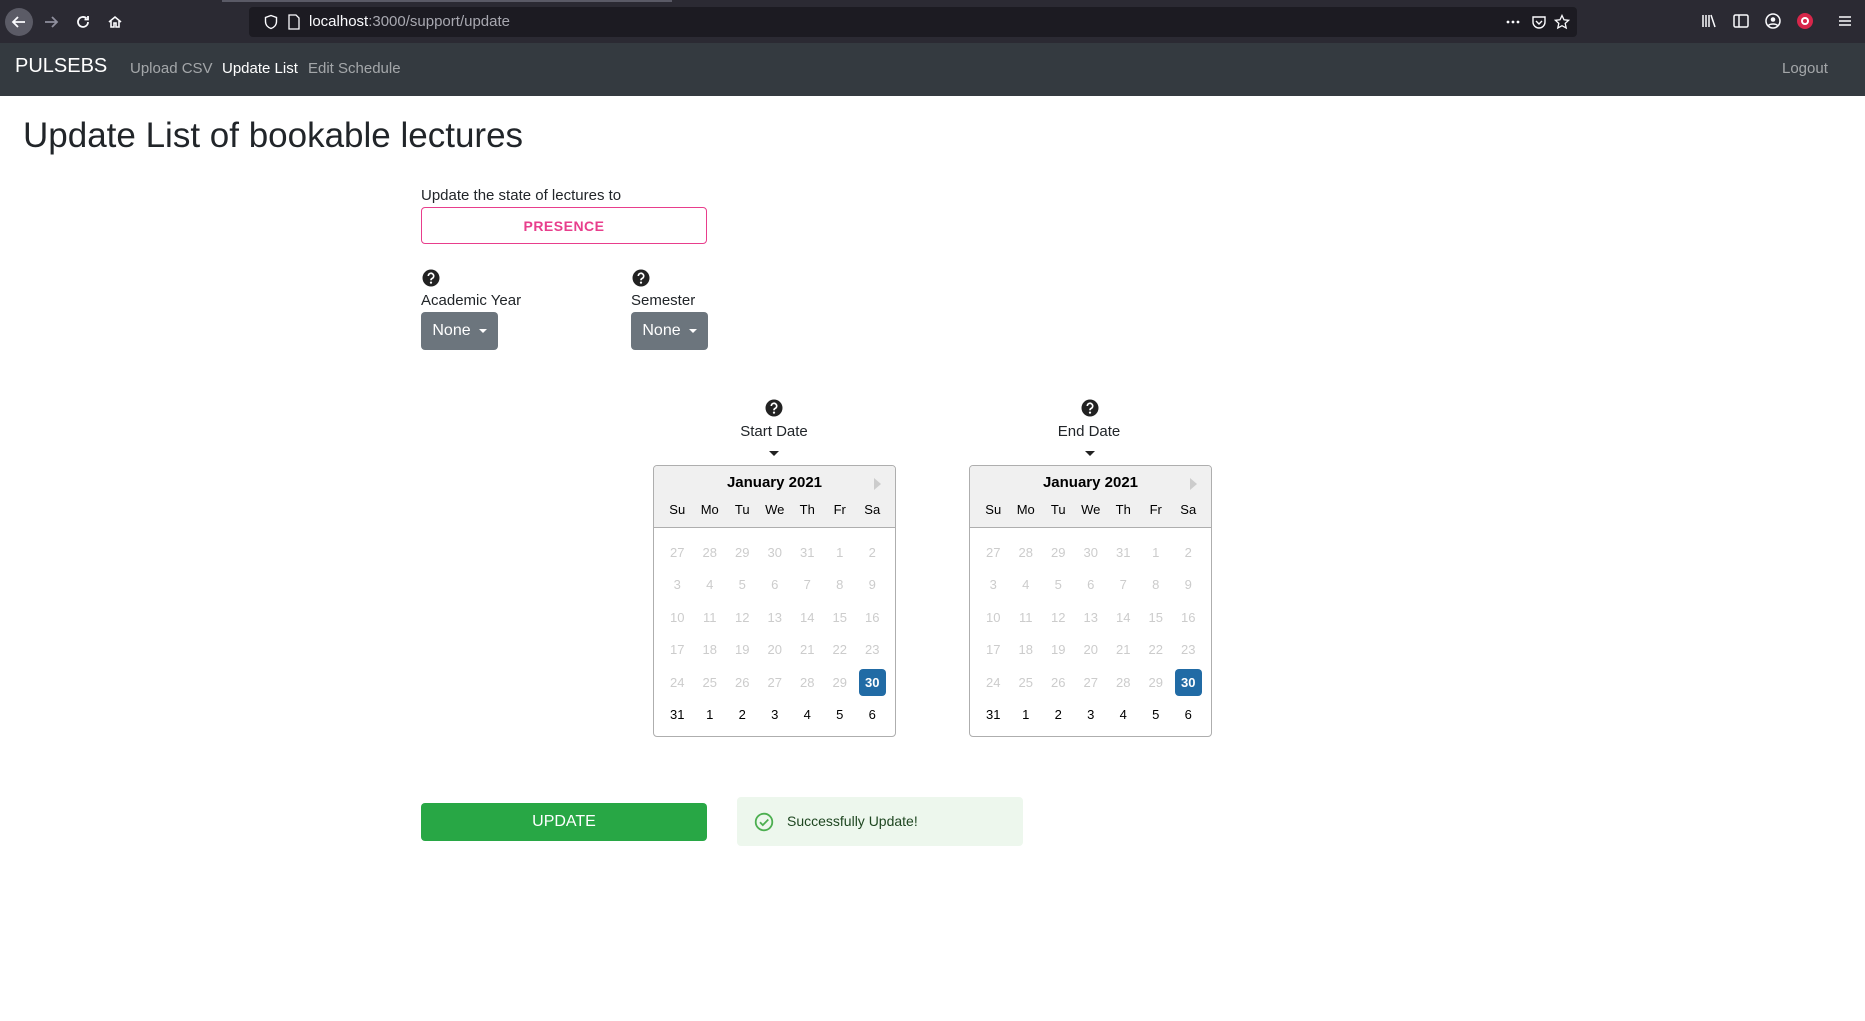 The image size is (1865, 1021). I want to click on url-bar: localhost:3000/support/update, so click(913, 22).